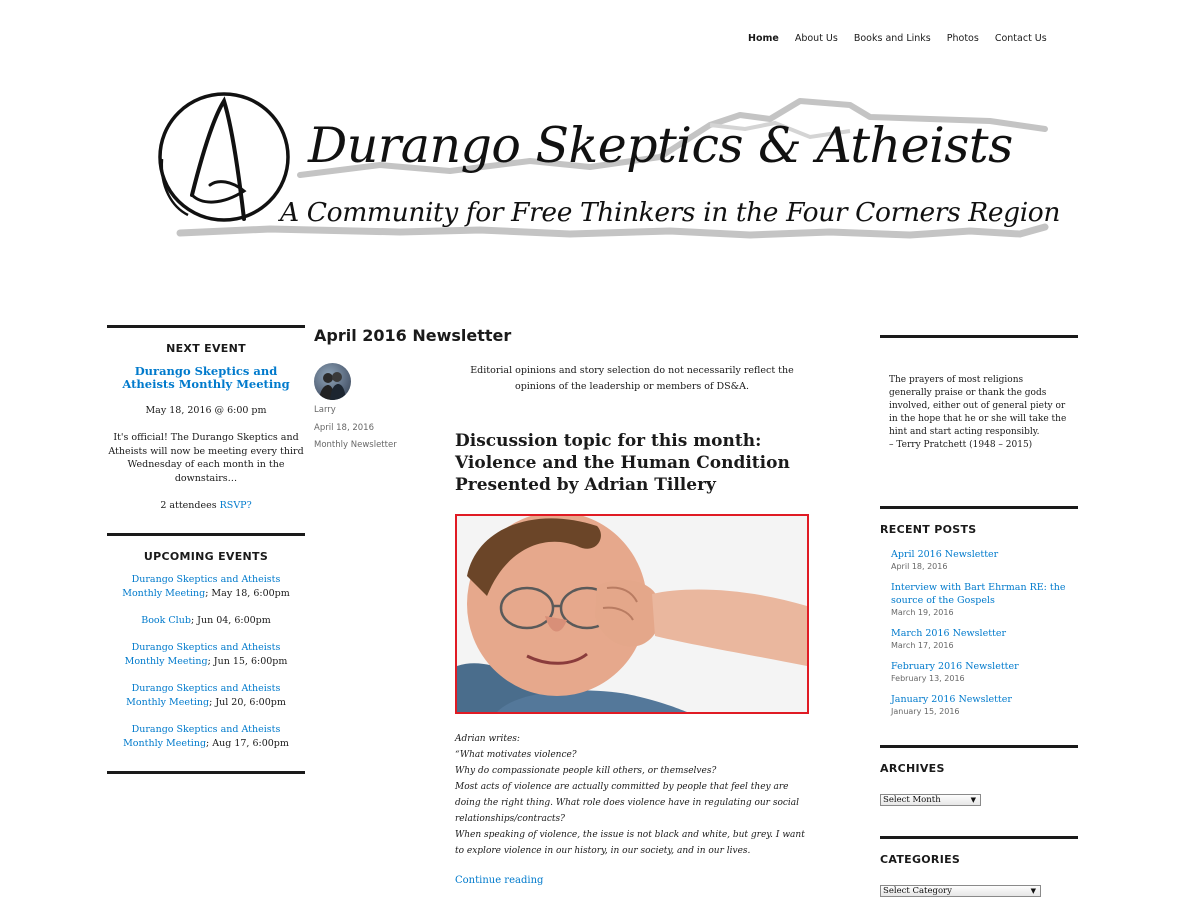 This screenshot has height=900, width=1200. Describe the element at coordinates (919, 566) in the screenshot. I see `recent-post-date: April 18, 2016` at that location.